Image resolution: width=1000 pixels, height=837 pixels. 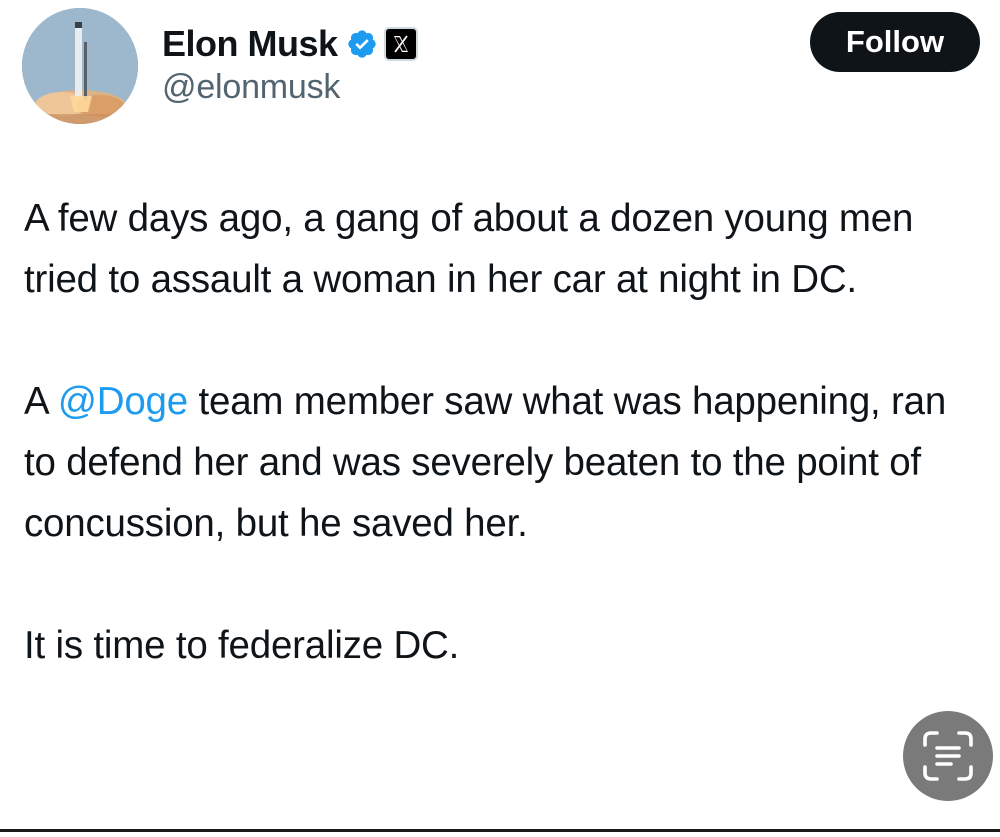 I want to click on author-name-row: Elon Musk, so click(x=290, y=44).